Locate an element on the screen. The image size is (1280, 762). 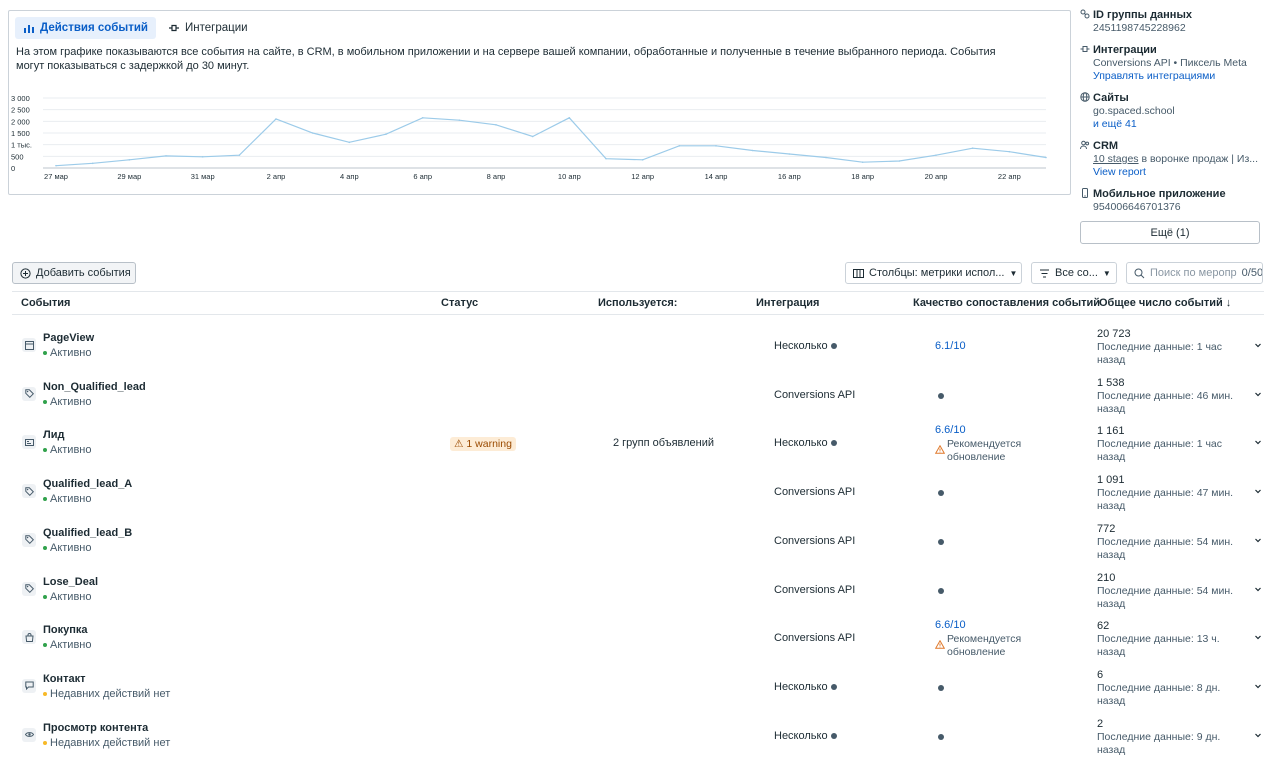
tag-icon is located at coordinates (29, 393).